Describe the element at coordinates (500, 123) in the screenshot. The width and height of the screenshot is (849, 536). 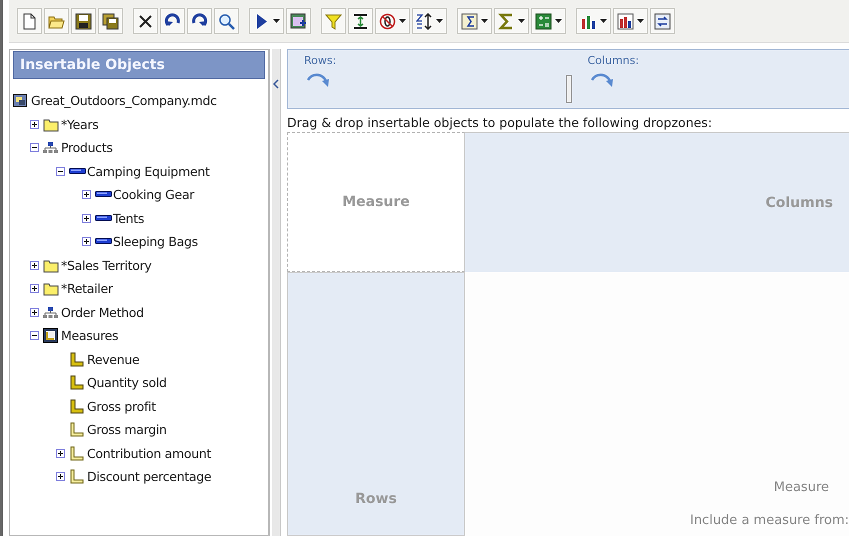
I see `instruction-text: Drag & drop insertable objects to populate the following dropzones:` at that location.